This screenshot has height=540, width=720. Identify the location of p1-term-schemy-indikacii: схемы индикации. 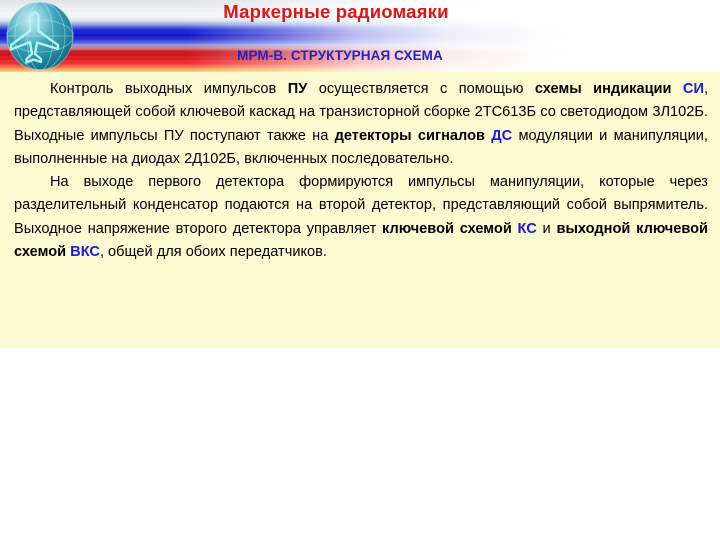
(608, 89).